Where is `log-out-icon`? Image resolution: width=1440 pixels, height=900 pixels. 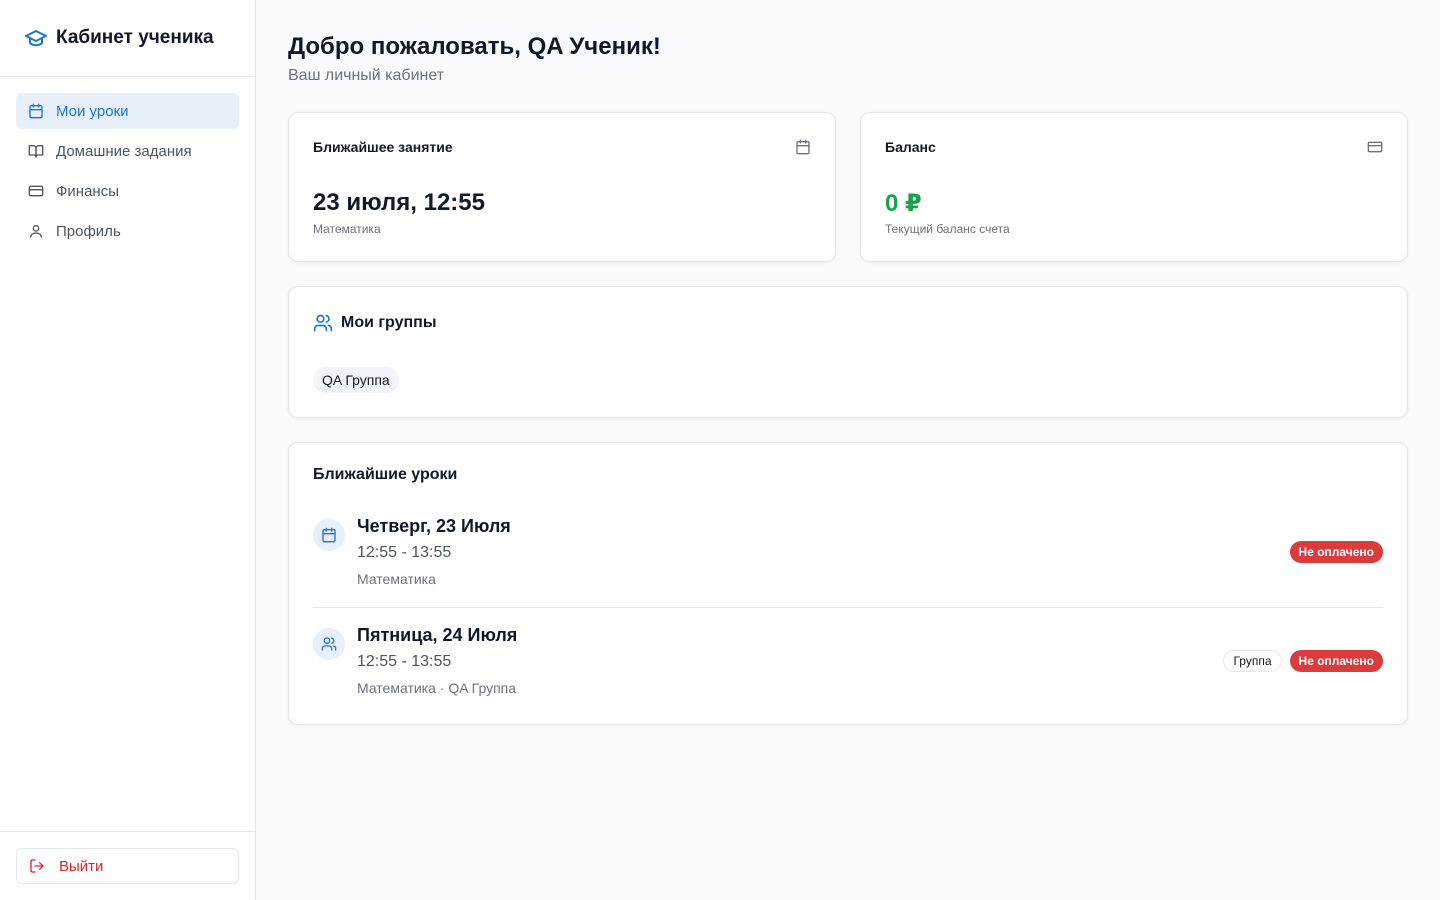 log-out-icon is located at coordinates (37, 866).